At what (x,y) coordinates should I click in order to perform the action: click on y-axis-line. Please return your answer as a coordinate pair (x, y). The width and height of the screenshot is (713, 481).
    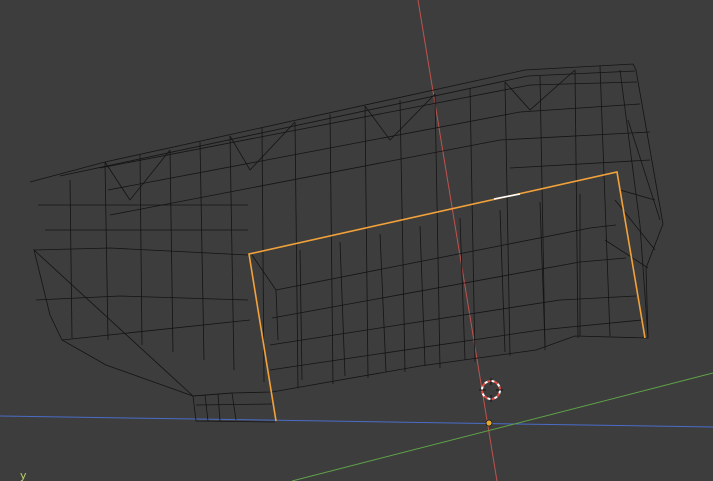
    Looking at the image, I should click on (502, 426).